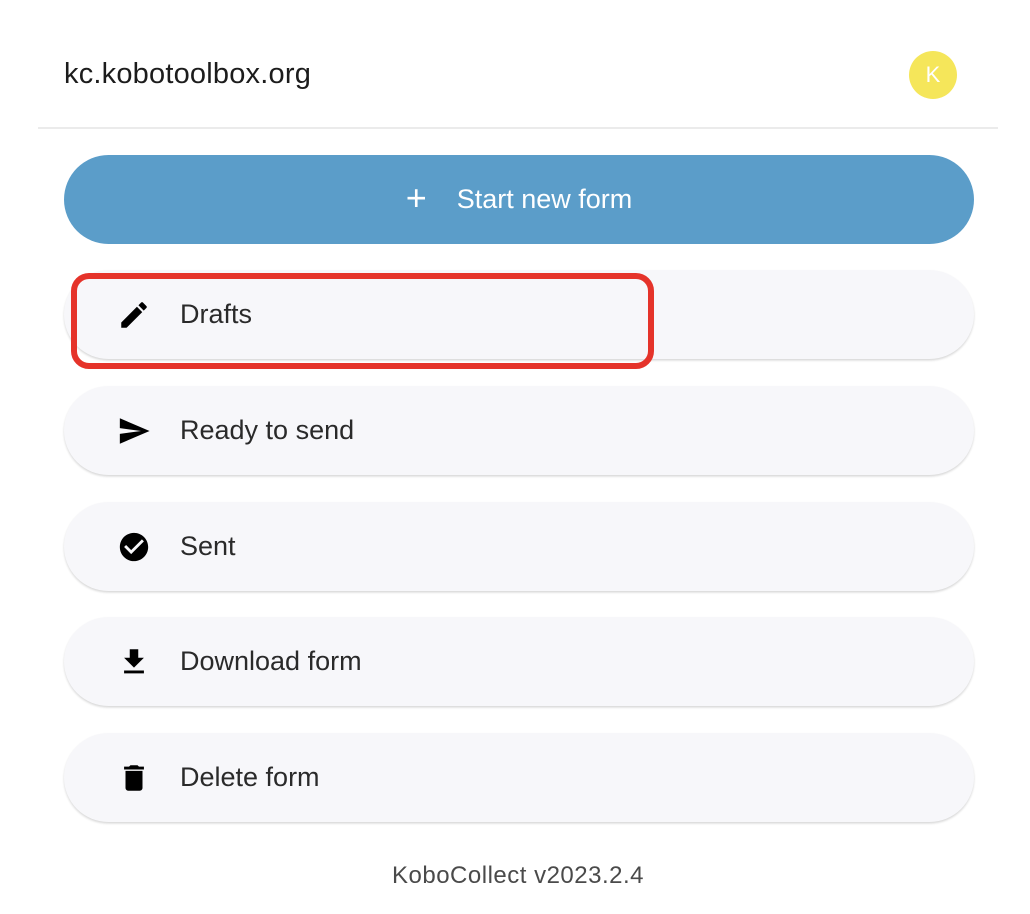 The height and width of the screenshot is (914, 1030). Describe the element at coordinates (519, 777) in the screenshot. I see `delete-form-button: Delete form` at that location.